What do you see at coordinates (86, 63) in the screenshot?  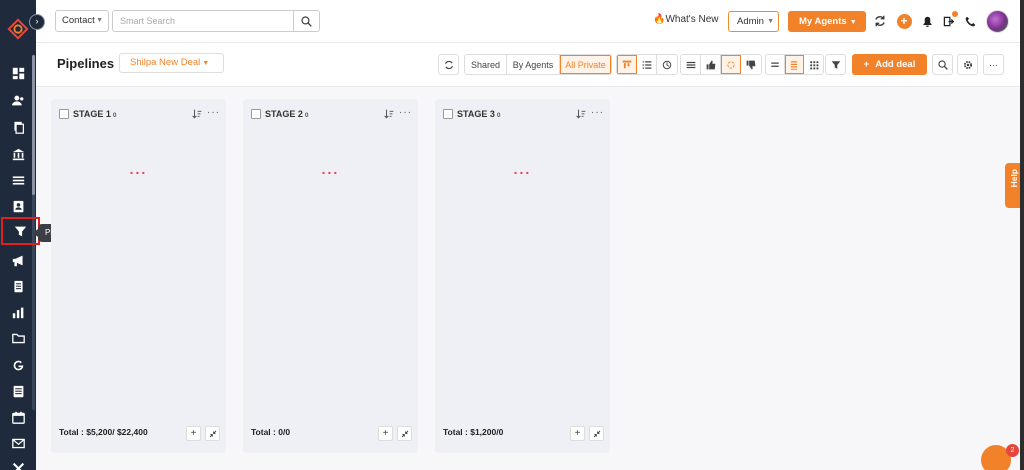 I see `page-title: Pipelines` at bounding box center [86, 63].